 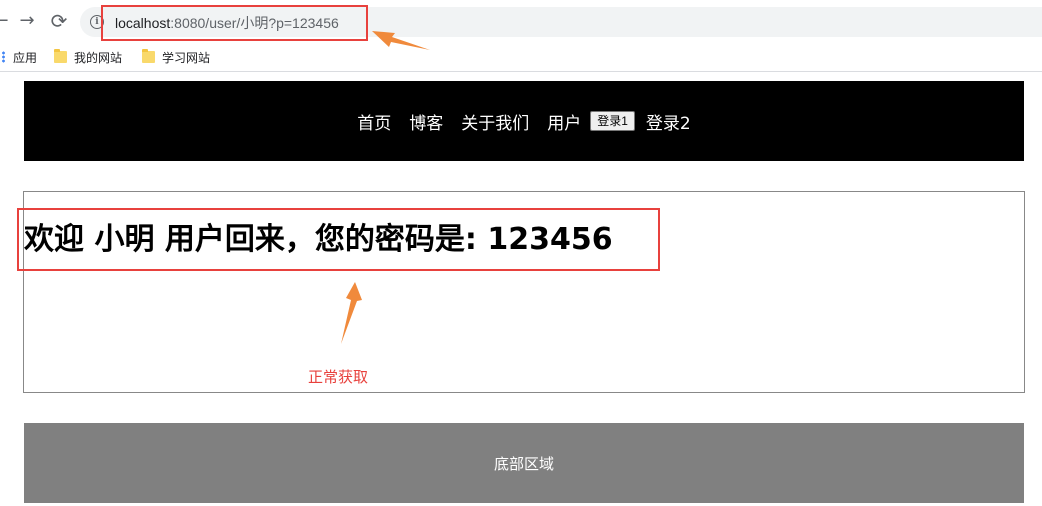 I want to click on welcome-arrow, so click(x=351, y=313).